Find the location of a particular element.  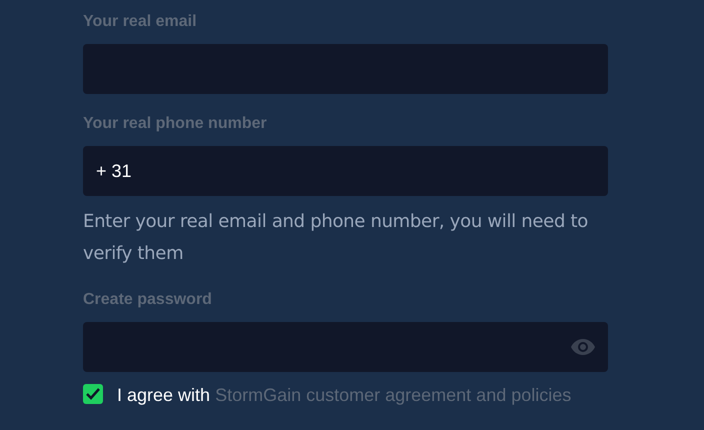

field-label: Your real email is located at coordinates (140, 22).